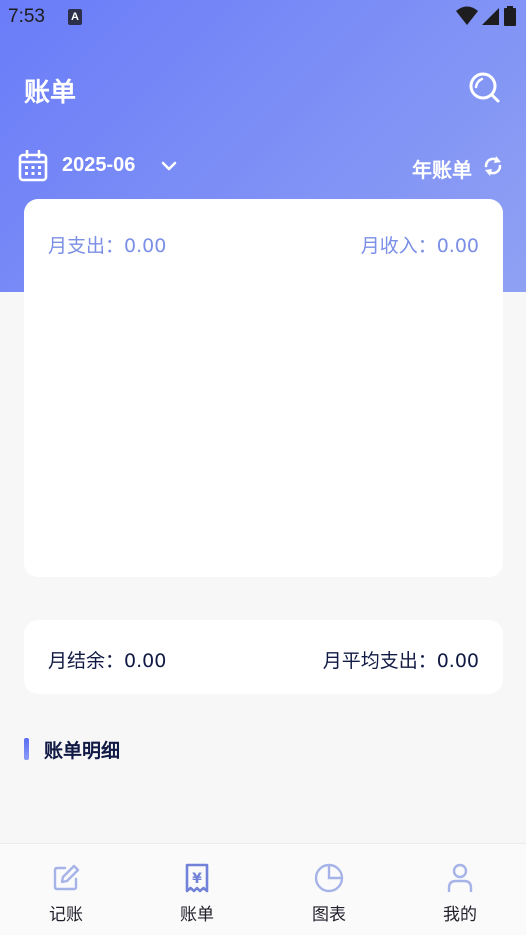  I want to click on edit-icon, so click(66, 877).